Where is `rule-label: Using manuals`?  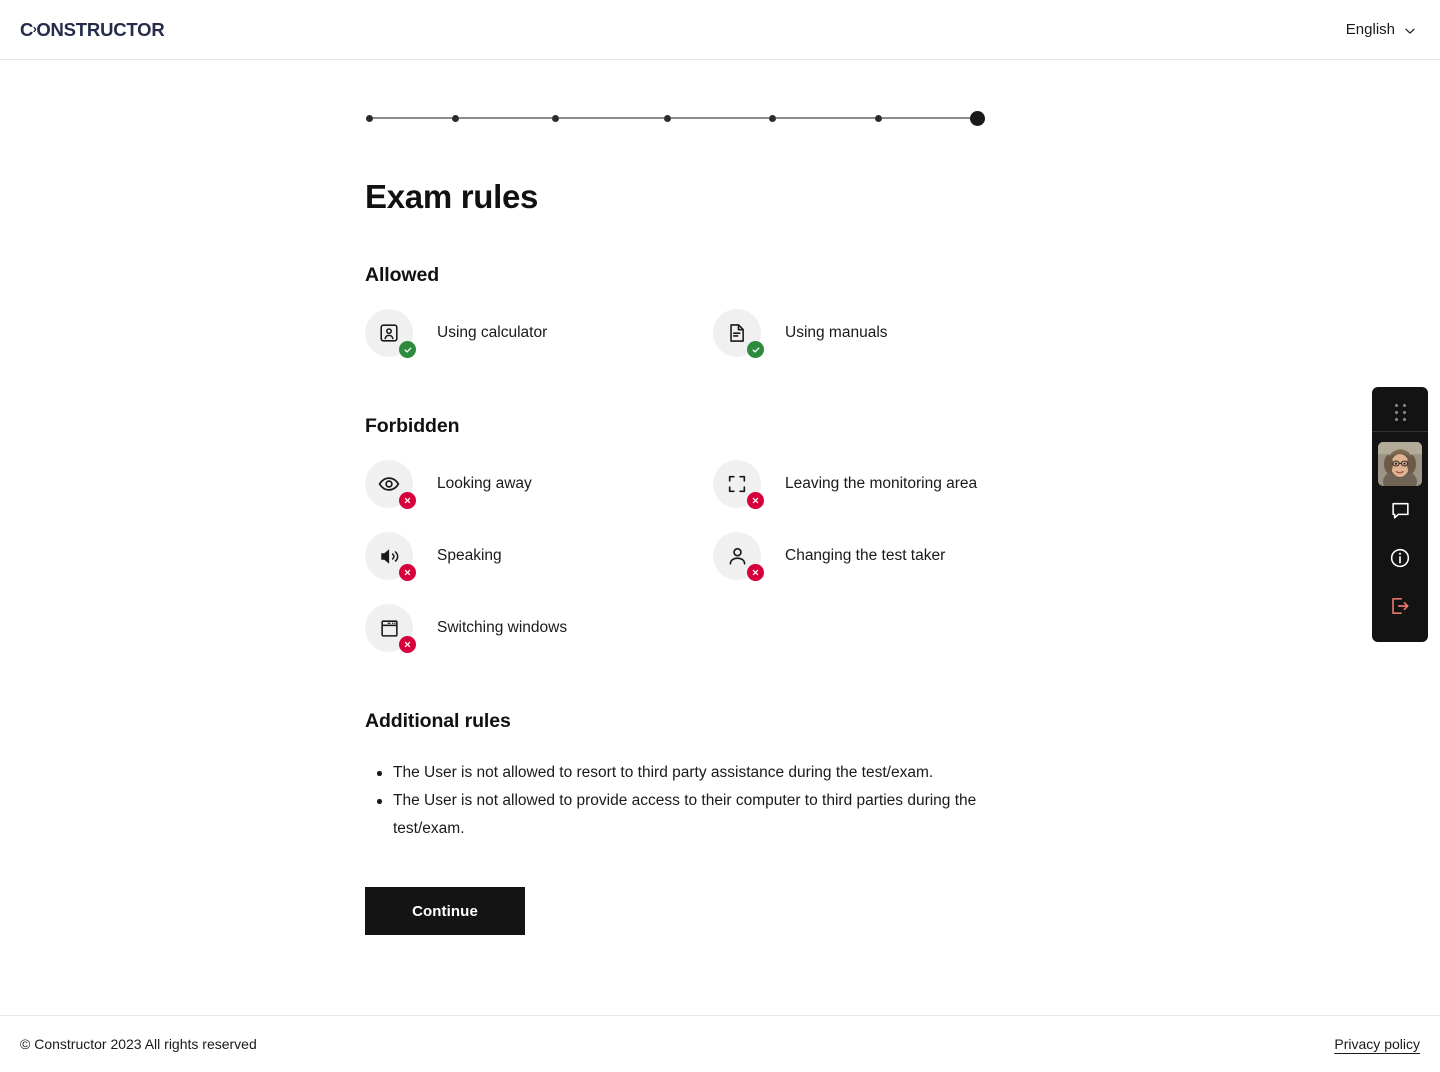 rule-label: Using manuals is located at coordinates (836, 332).